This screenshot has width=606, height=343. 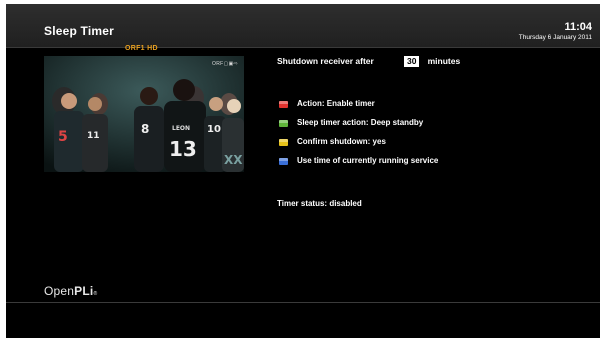 I want to click on red-key-icon, so click(x=283, y=104).